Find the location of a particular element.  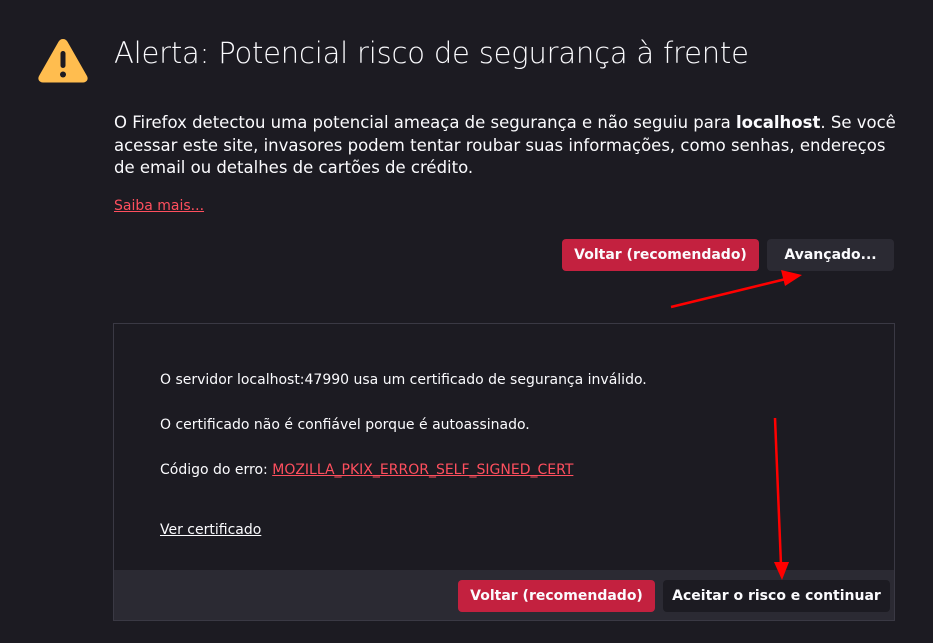

error-code-link: MOZILLA_PKIX_ERROR_SELF_SIGNED_CERT is located at coordinates (422, 470).